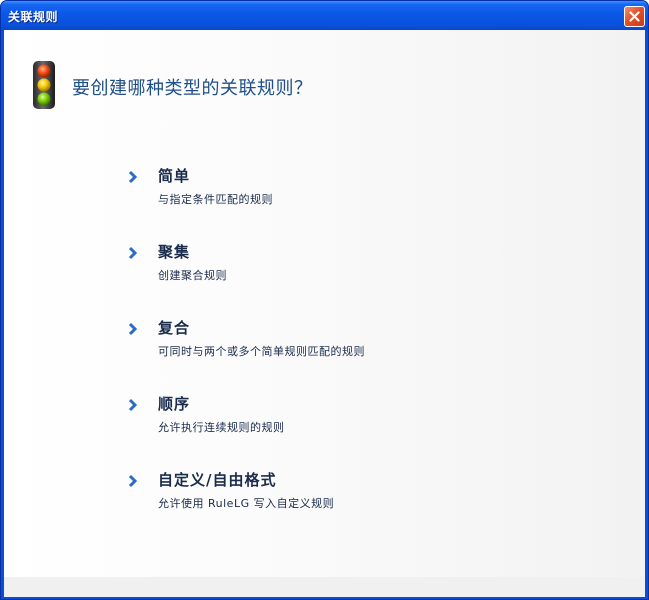 The height and width of the screenshot is (600, 649). What do you see at coordinates (215, 199) in the screenshot?
I see `option-description: 与指定条件匹配的规则` at bounding box center [215, 199].